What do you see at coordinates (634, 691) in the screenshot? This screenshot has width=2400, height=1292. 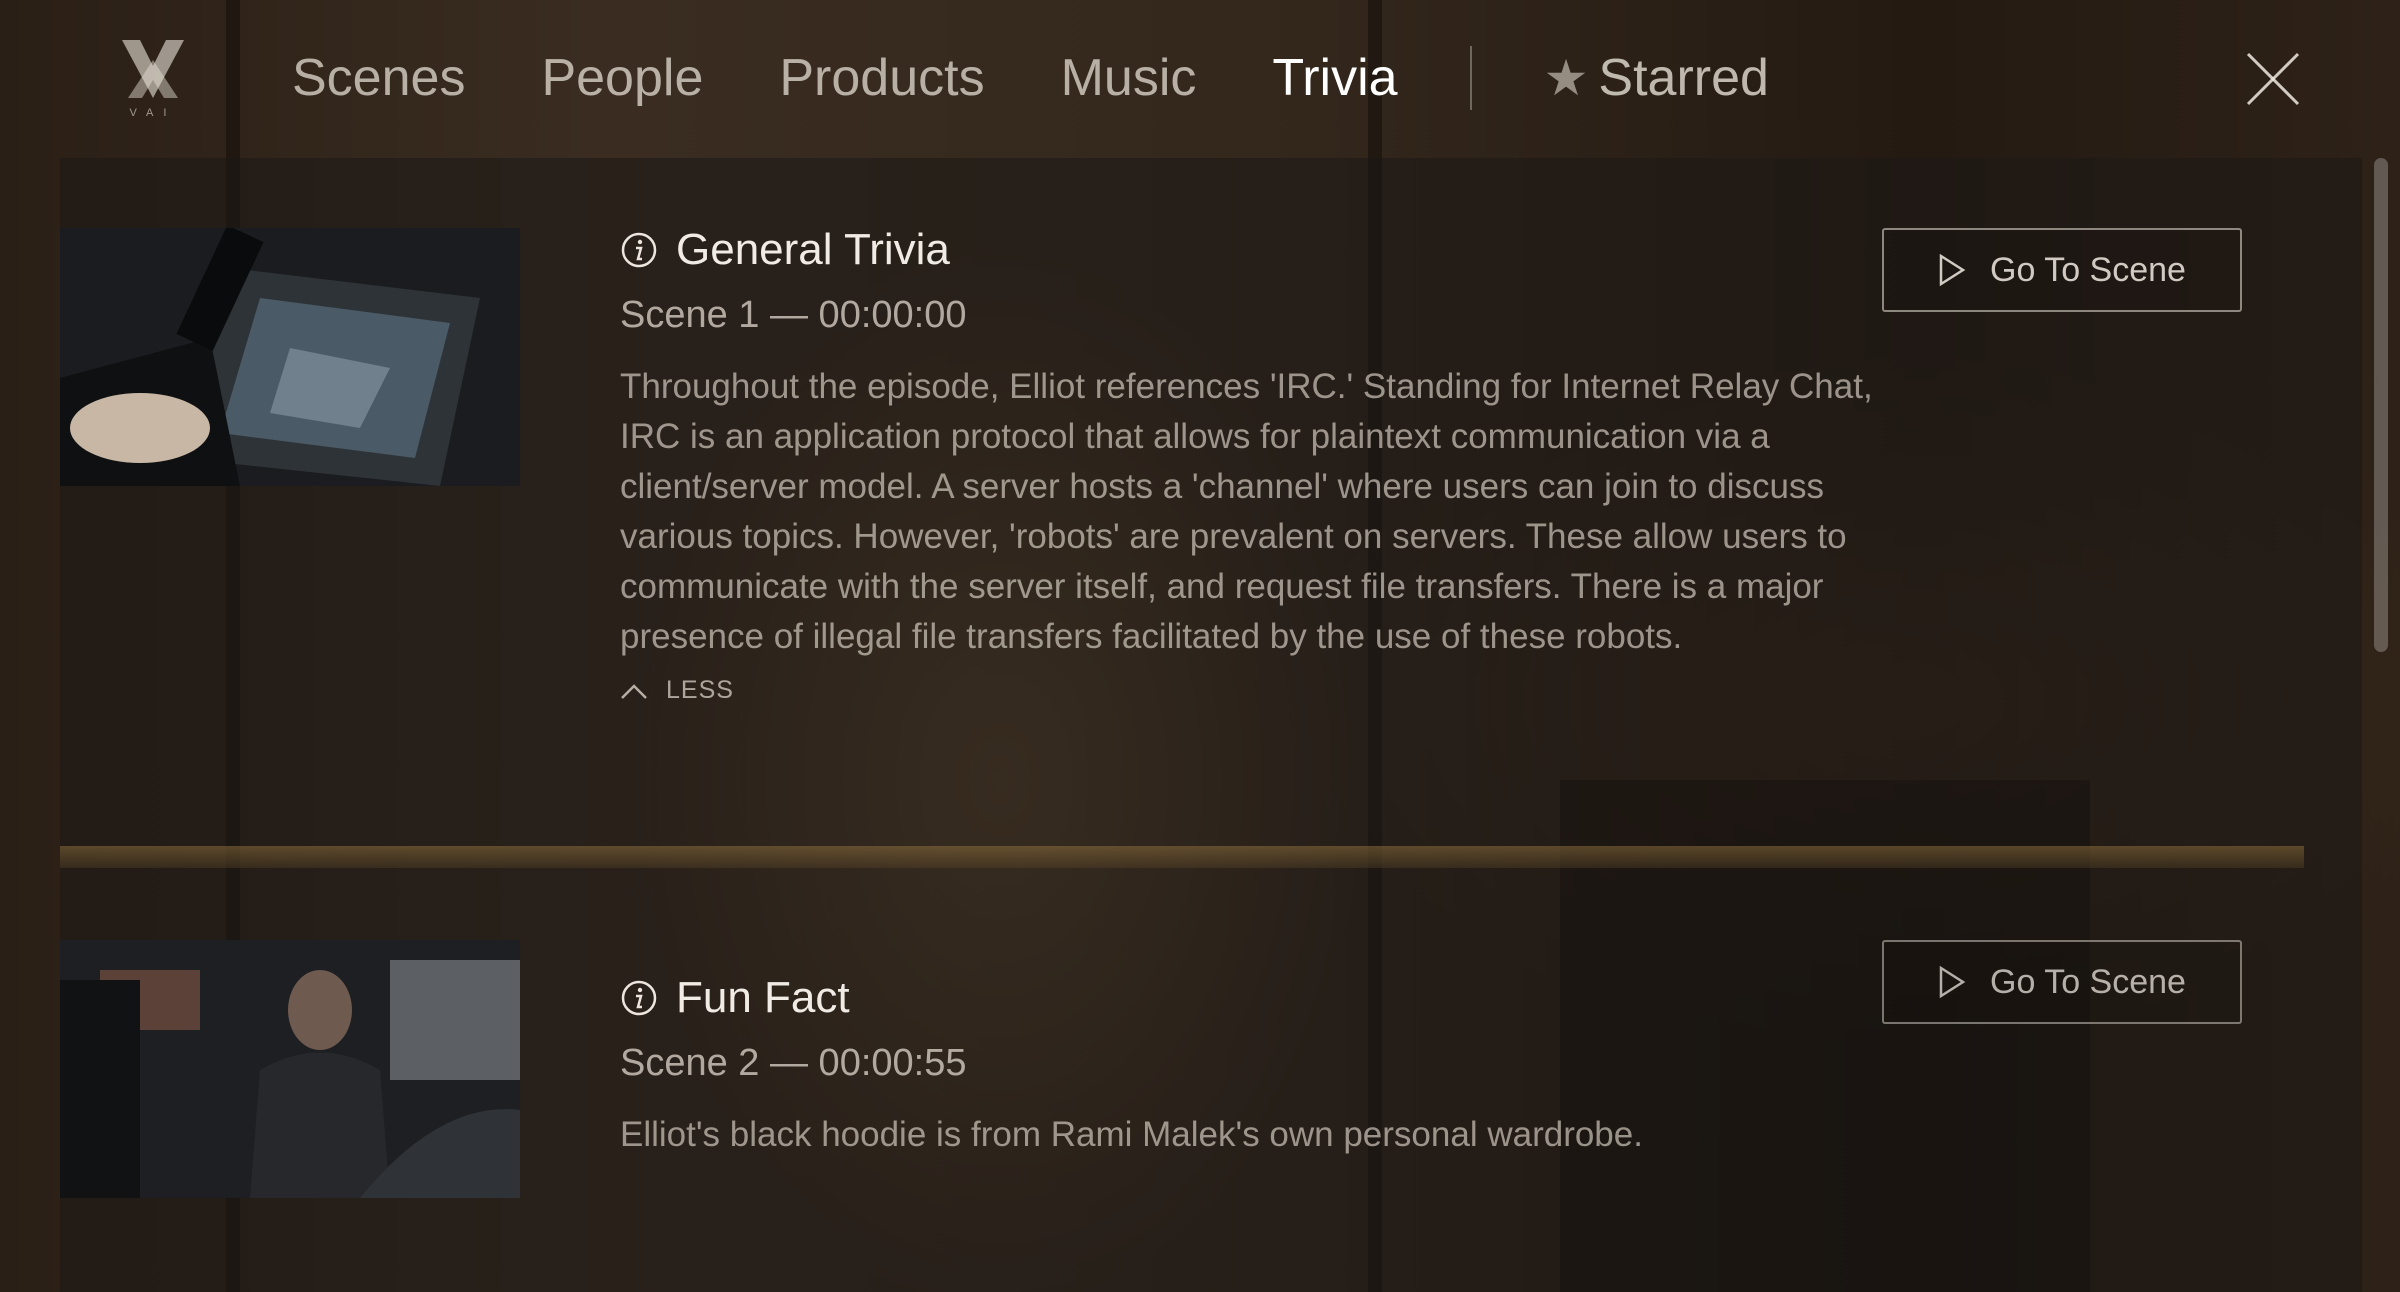 I see `chevron-up-icon` at bounding box center [634, 691].